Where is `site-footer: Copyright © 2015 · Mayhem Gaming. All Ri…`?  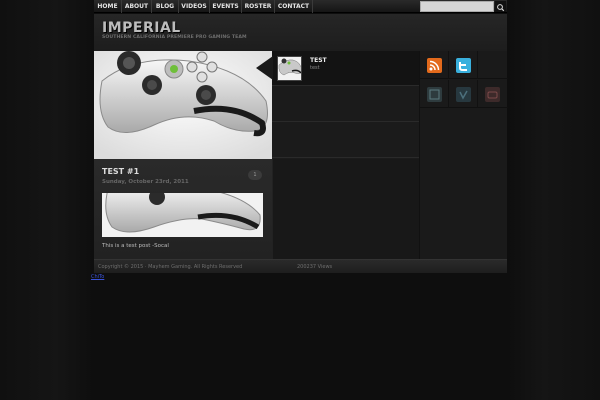 site-footer: Copyright © 2015 · Mayhem Gaming. All Ri… is located at coordinates (300, 266).